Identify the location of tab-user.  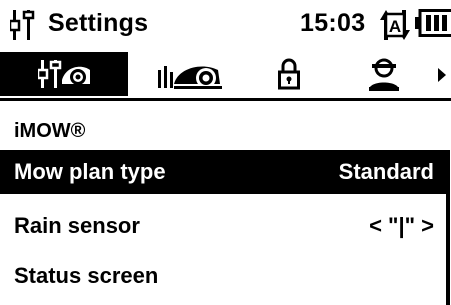
(396, 74).